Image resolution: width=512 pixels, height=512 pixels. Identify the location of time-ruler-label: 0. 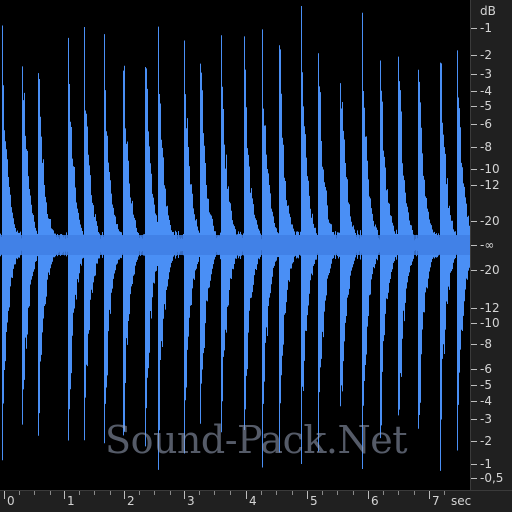
(11, 501).